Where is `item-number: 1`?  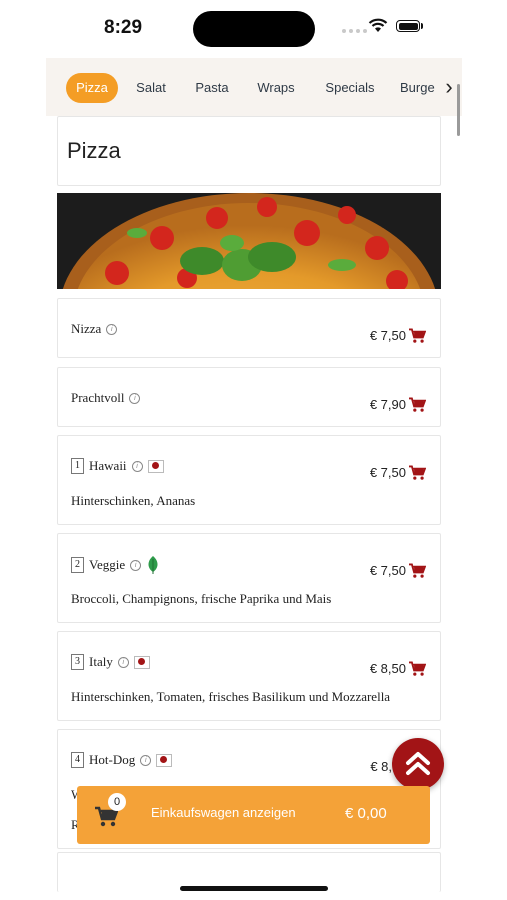
item-number: 1 is located at coordinates (77, 466).